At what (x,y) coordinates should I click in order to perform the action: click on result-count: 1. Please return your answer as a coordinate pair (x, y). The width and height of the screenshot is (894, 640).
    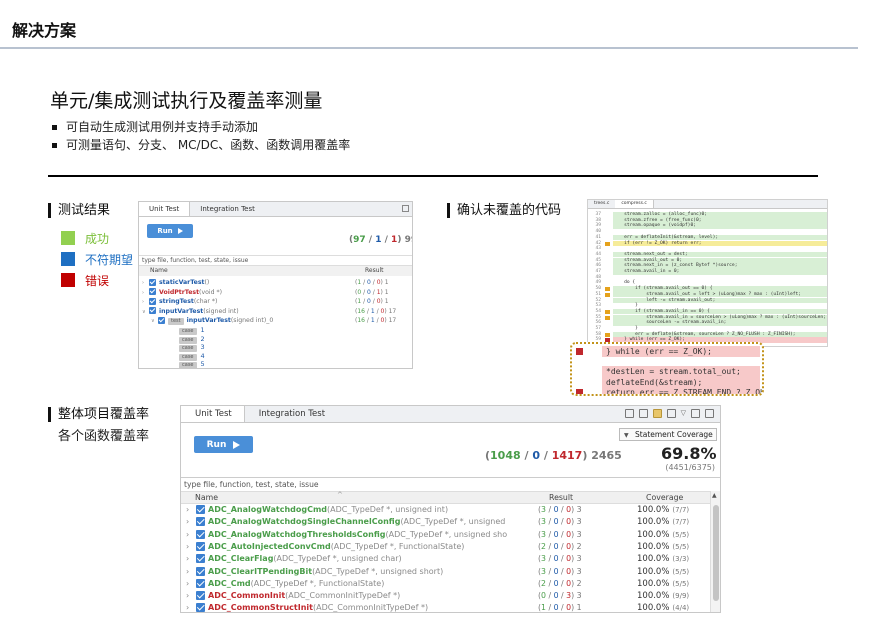
    Looking at the image, I should click on (386, 292).